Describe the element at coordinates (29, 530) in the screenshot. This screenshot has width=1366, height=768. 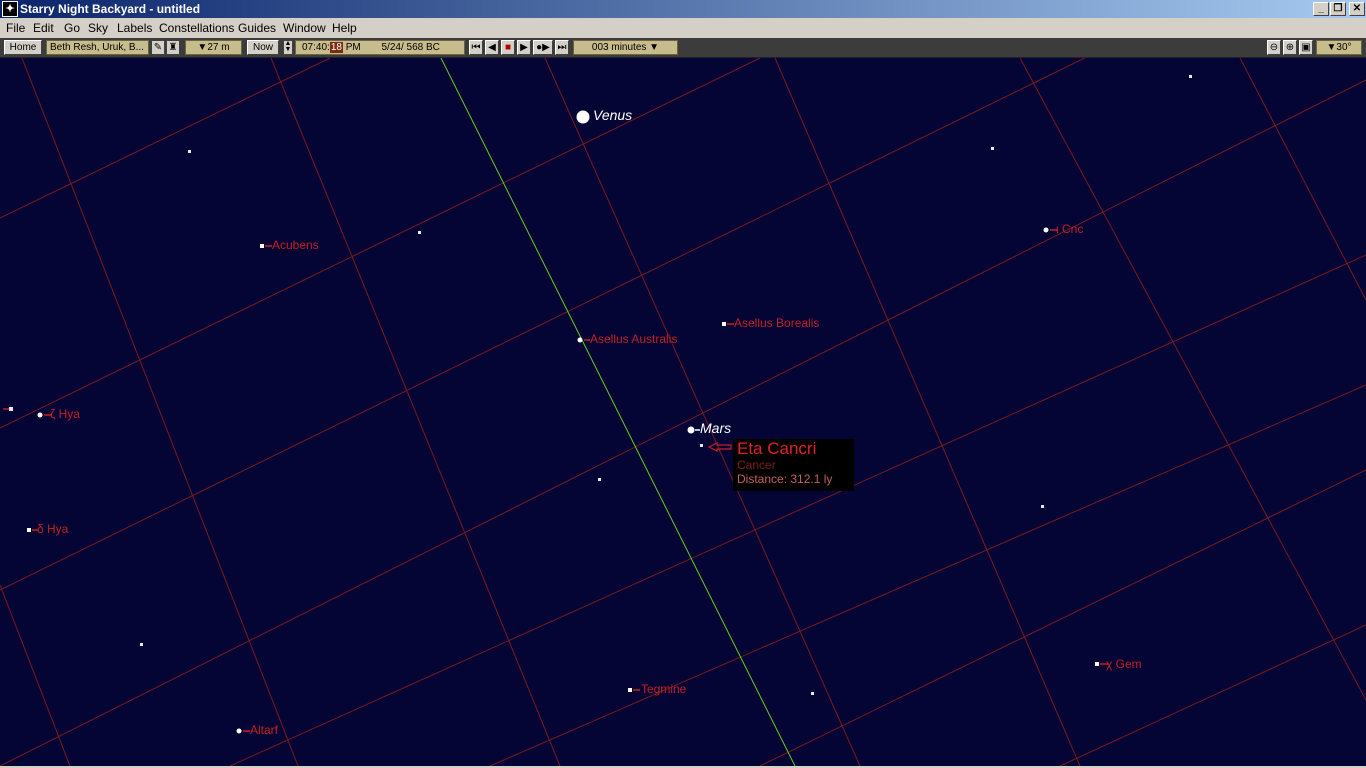
I see `star-delta-hya` at that location.